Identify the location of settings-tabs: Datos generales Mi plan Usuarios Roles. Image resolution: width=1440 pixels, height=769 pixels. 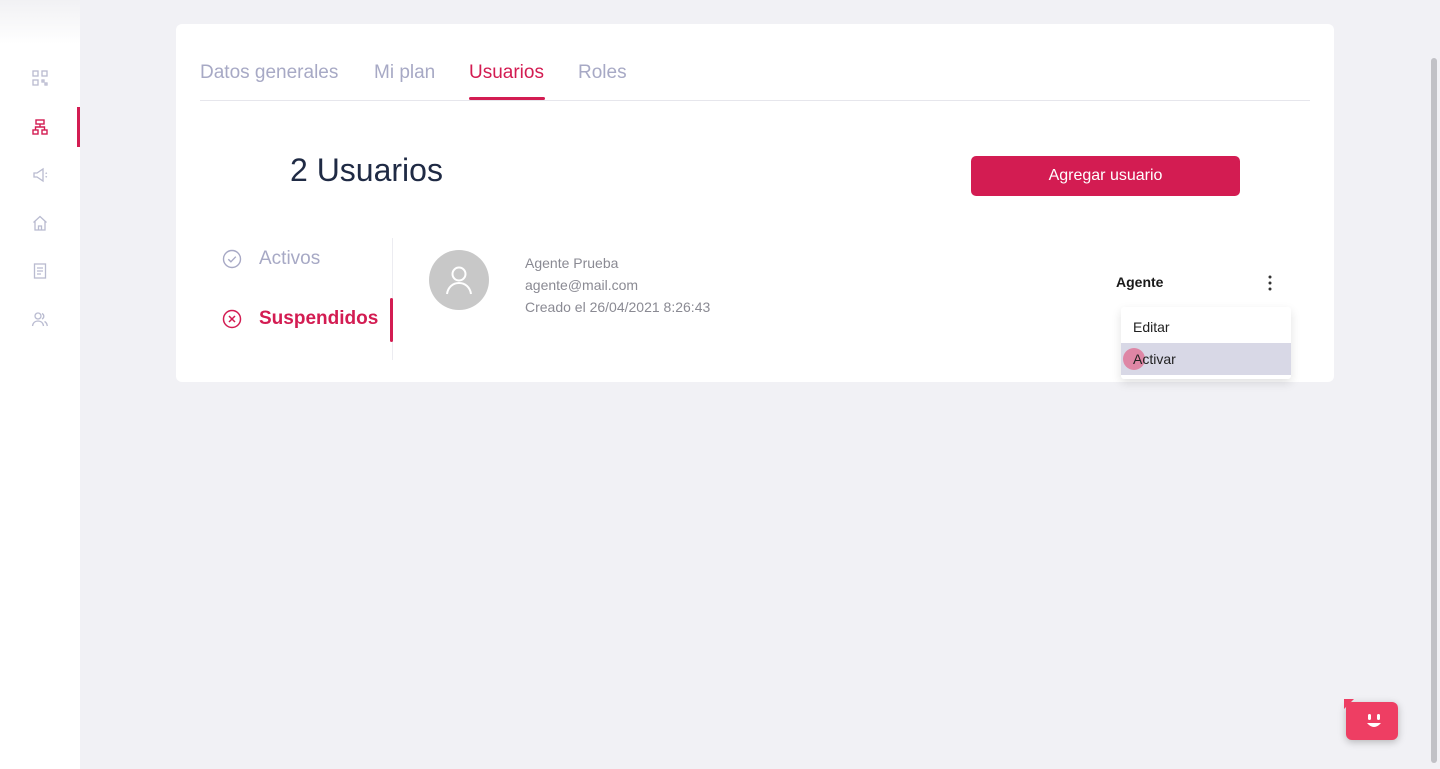
(755, 76).